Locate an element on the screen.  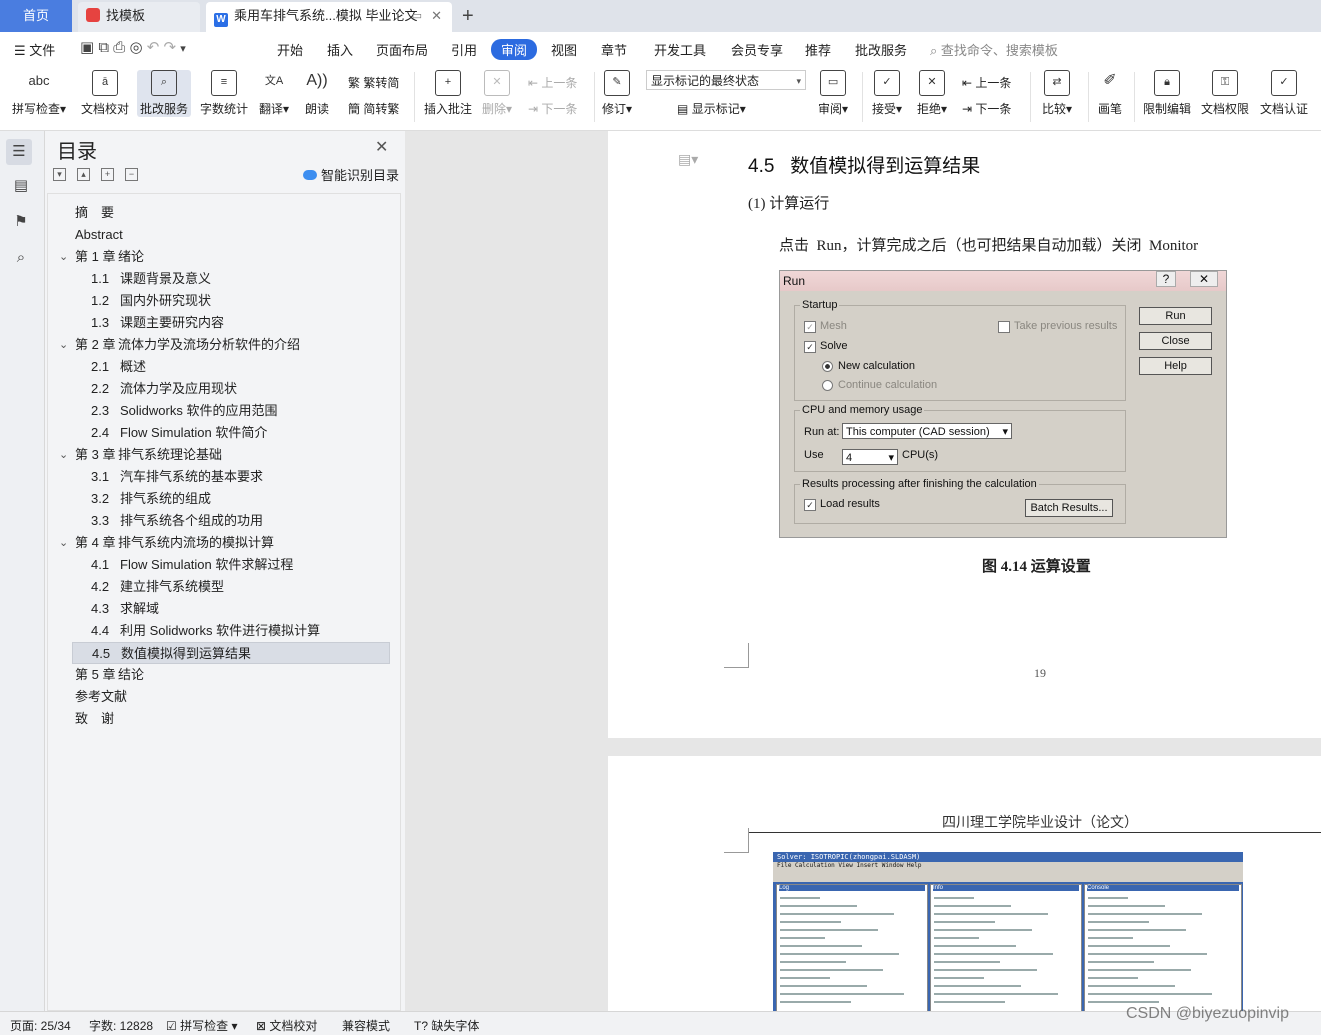
toc-item: ⌄ 第 3 章排气系统理论基础 is located at coordinates (140, 455).